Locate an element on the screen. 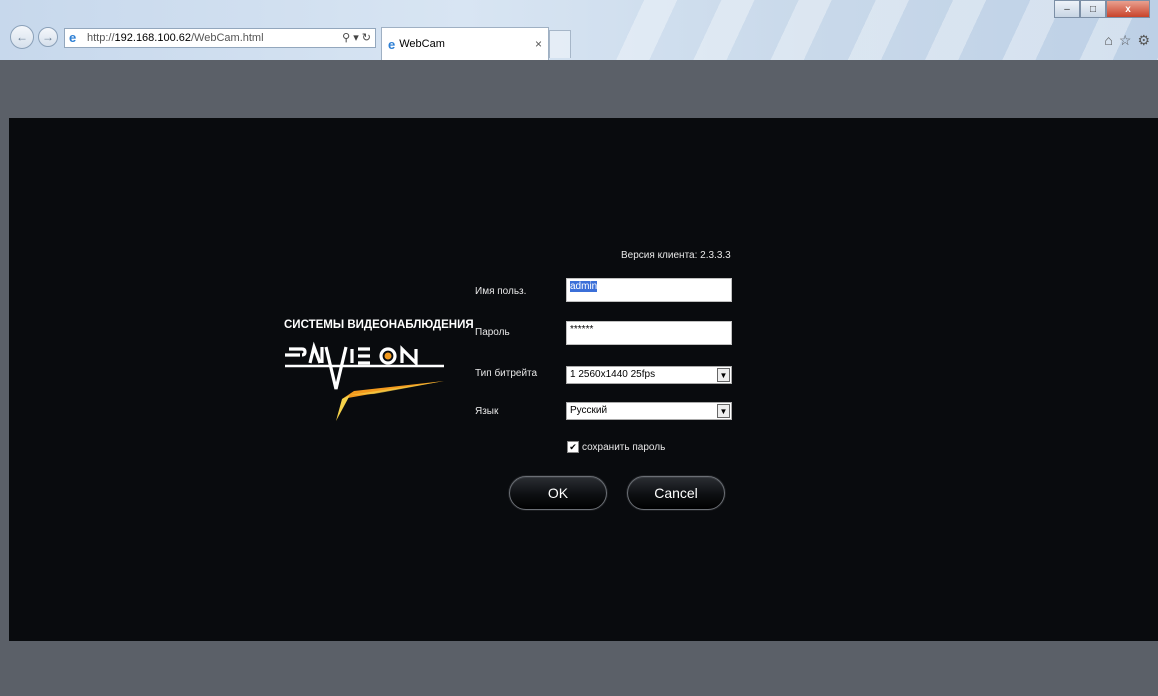  url-host: 192.168.100.62 is located at coordinates (152, 38).